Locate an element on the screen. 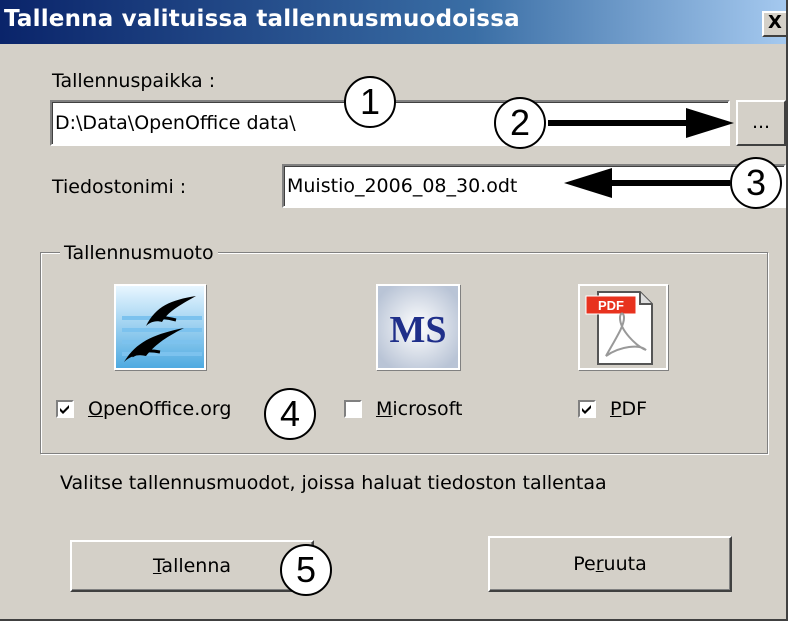 The width and height of the screenshot is (792, 623). callout-3: 3 is located at coordinates (756, 183).